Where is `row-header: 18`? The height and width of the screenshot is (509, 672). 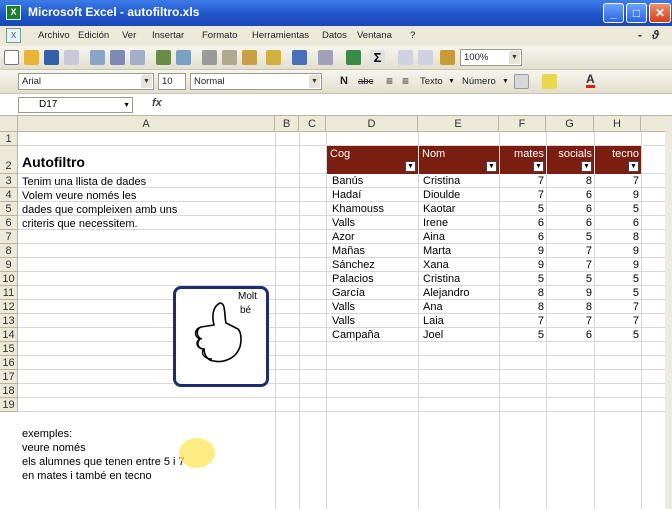 row-header: 18 is located at coordinates (9, 391).